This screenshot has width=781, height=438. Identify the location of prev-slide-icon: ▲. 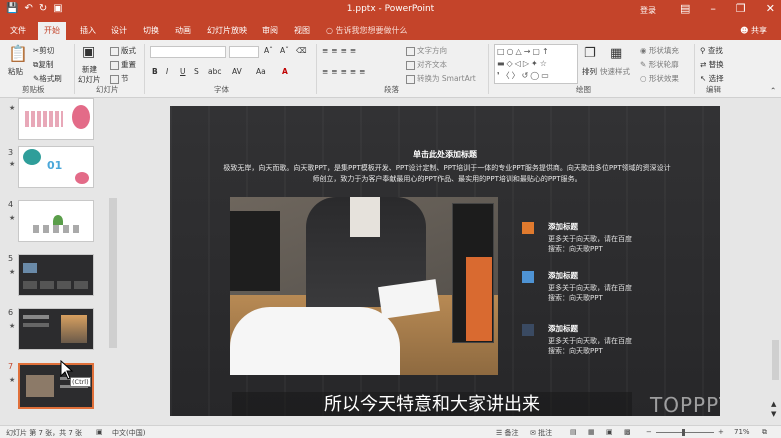
(773, 404).